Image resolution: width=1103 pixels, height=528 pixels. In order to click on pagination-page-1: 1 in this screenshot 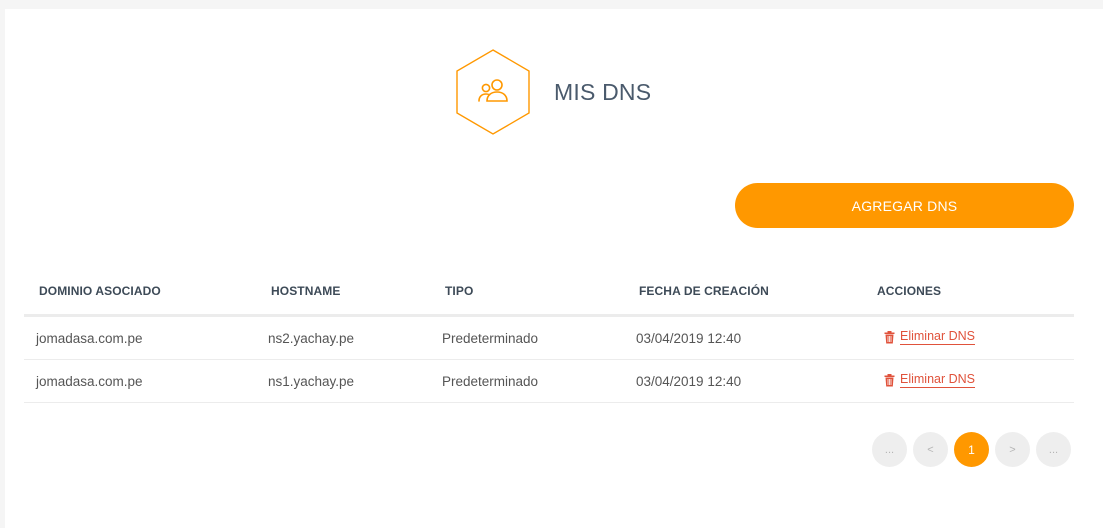, I will do `click(971, 449)`.